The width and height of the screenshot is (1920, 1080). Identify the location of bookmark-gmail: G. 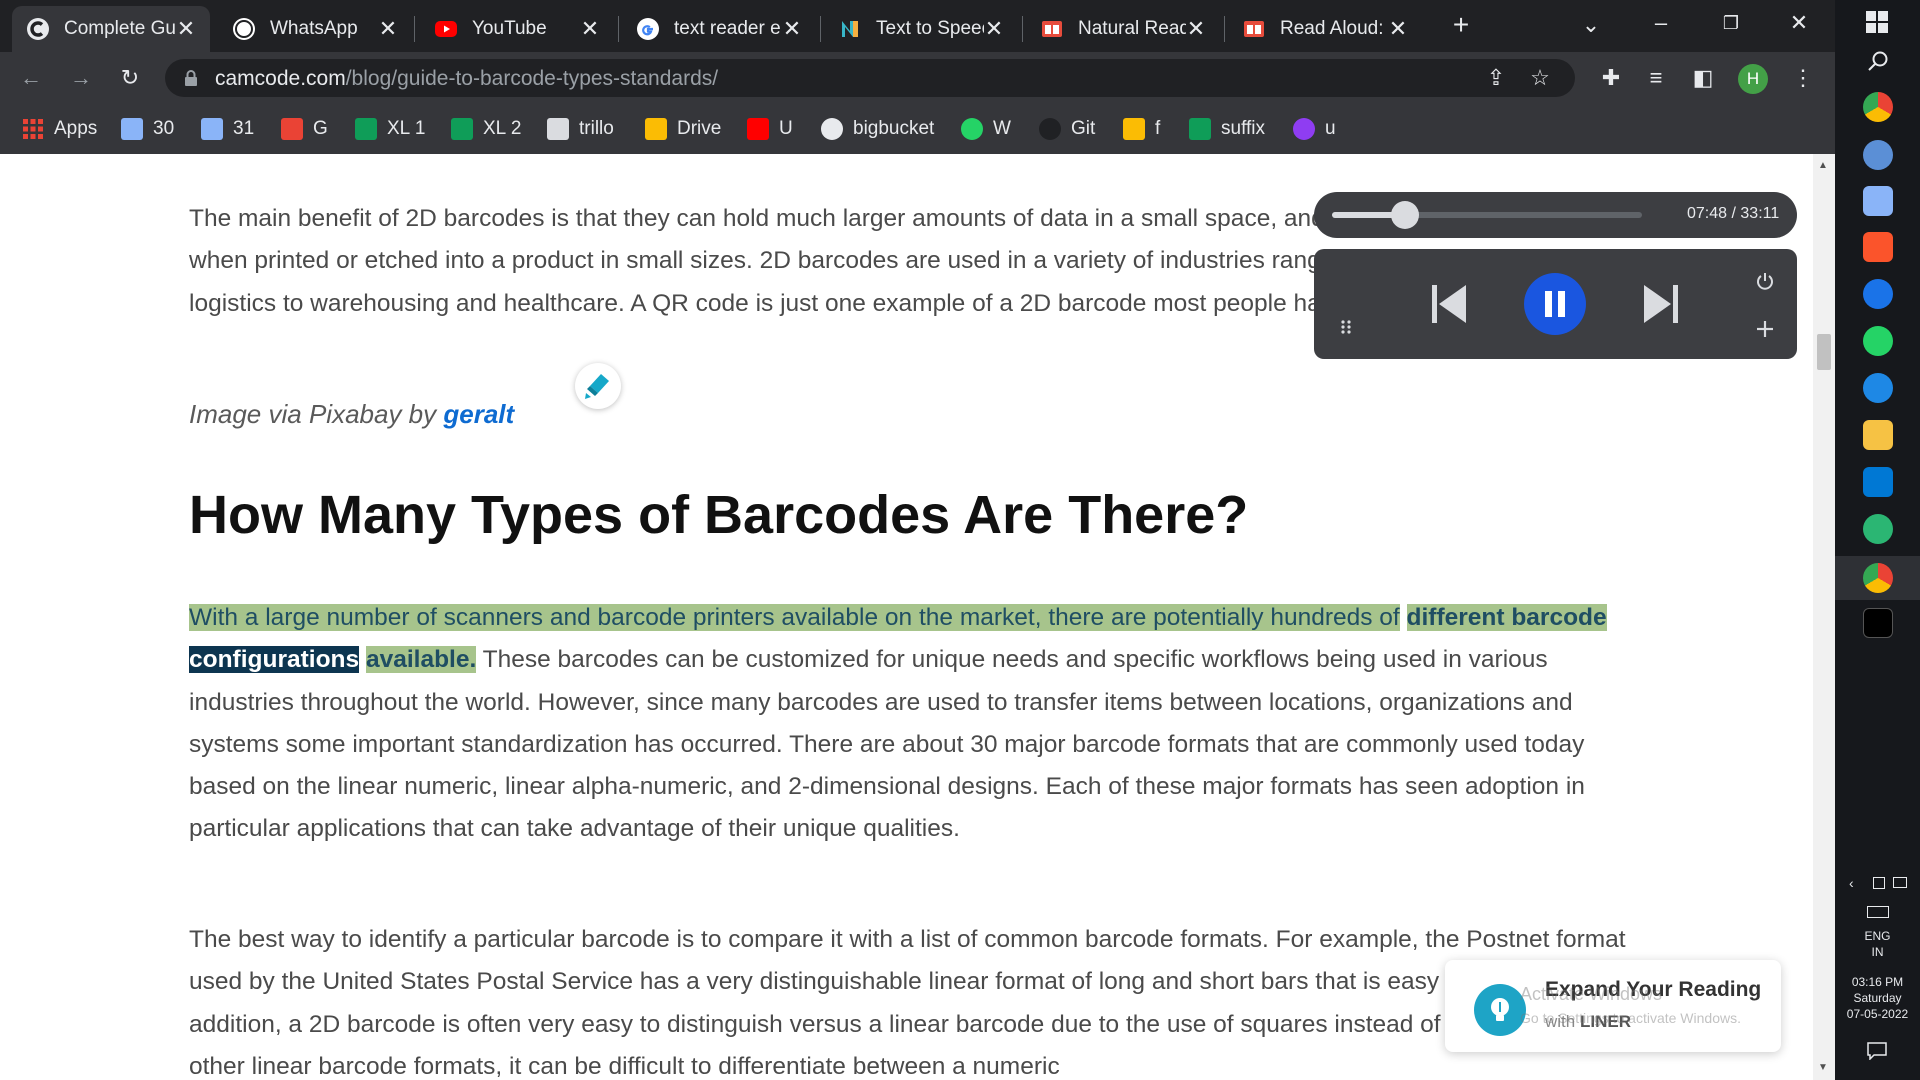
(304, 129).